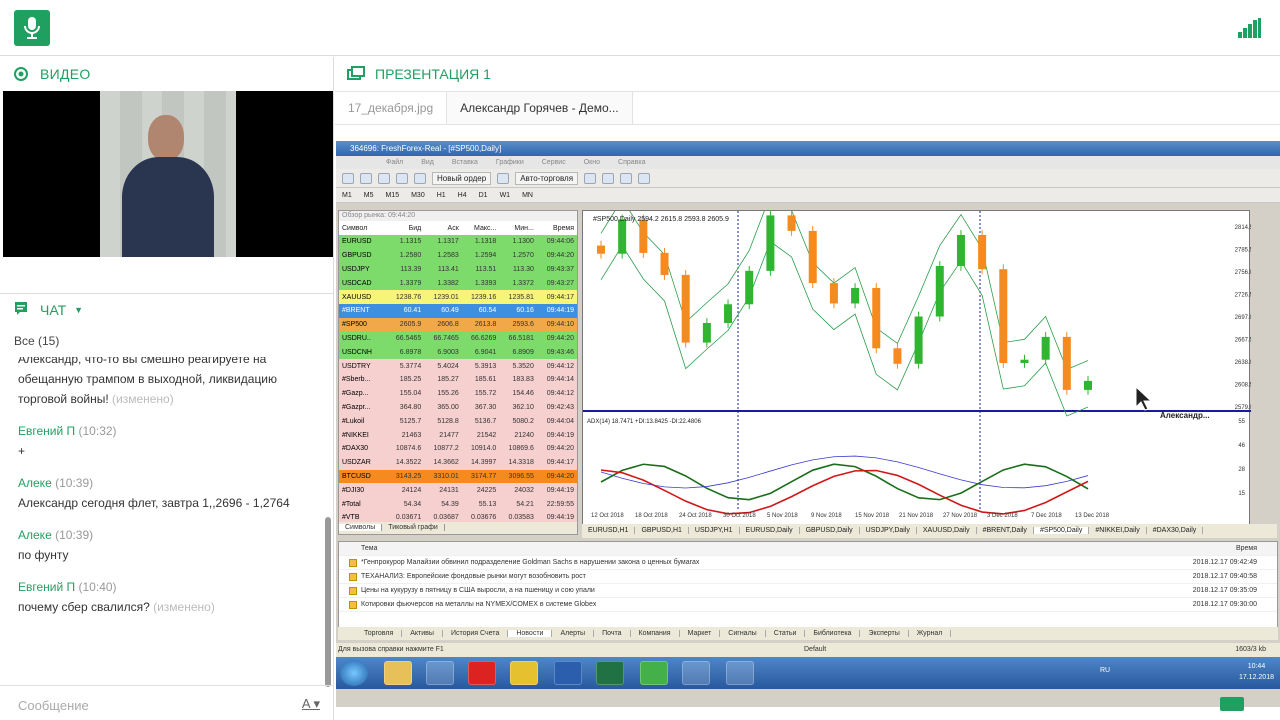 The image size is (1280, 720). What do you see at coordinates (458, 490) in the screenshot?
I see `mw-row: #DJI30 24124 24131 24225 24032 09:44:19` at bounding box center [458, 490].